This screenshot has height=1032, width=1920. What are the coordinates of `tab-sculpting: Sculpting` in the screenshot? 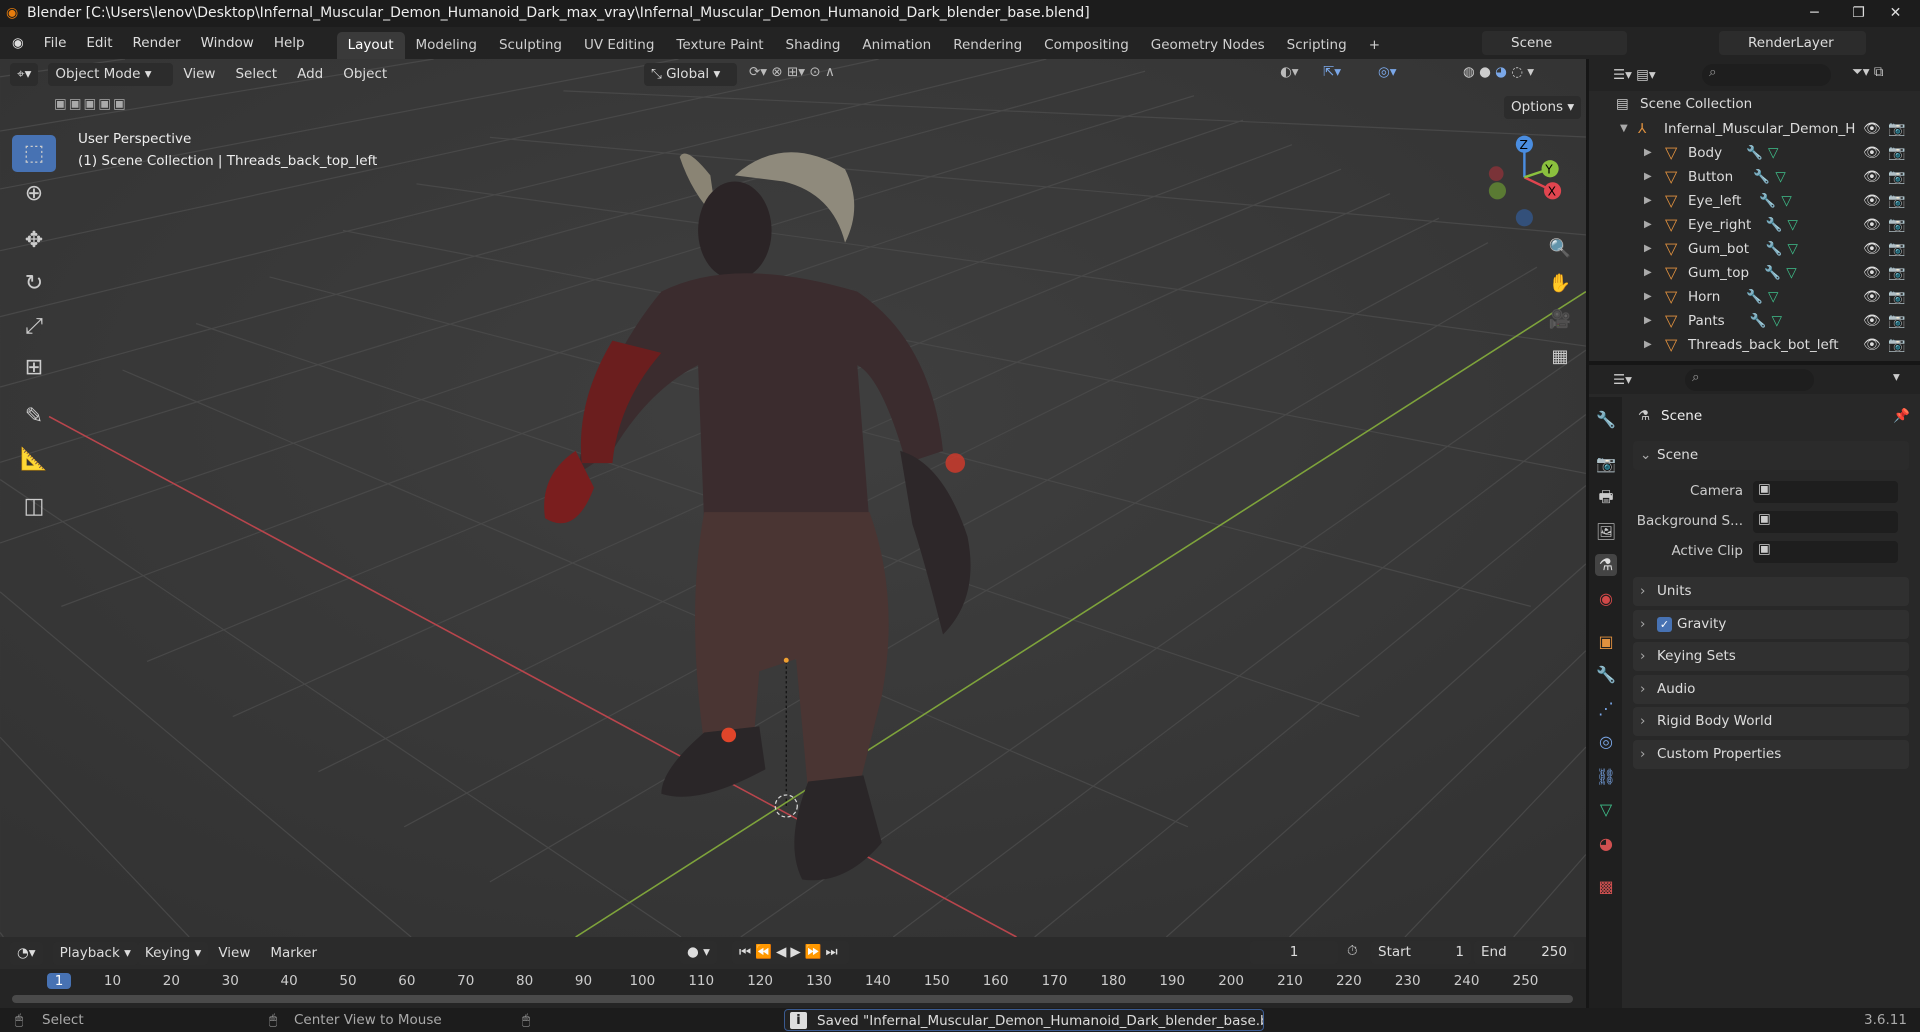 It's located at (530, 45).